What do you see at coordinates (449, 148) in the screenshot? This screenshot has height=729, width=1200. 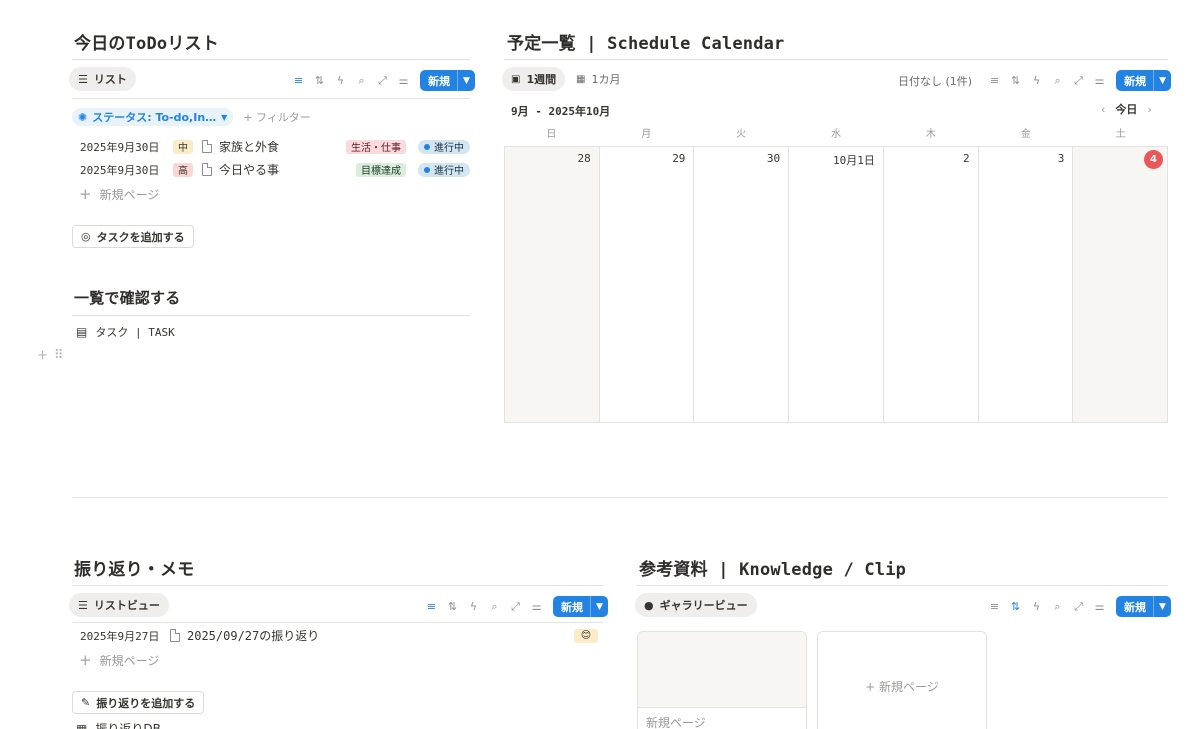 I see `status-label: 進行中` at bounding box center [449, 148].